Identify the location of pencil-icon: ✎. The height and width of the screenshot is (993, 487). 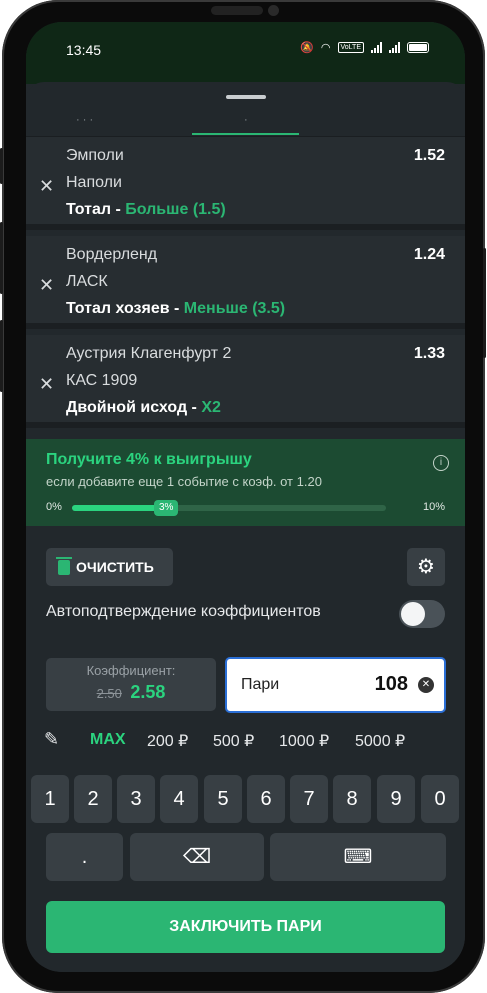
(51, 739).